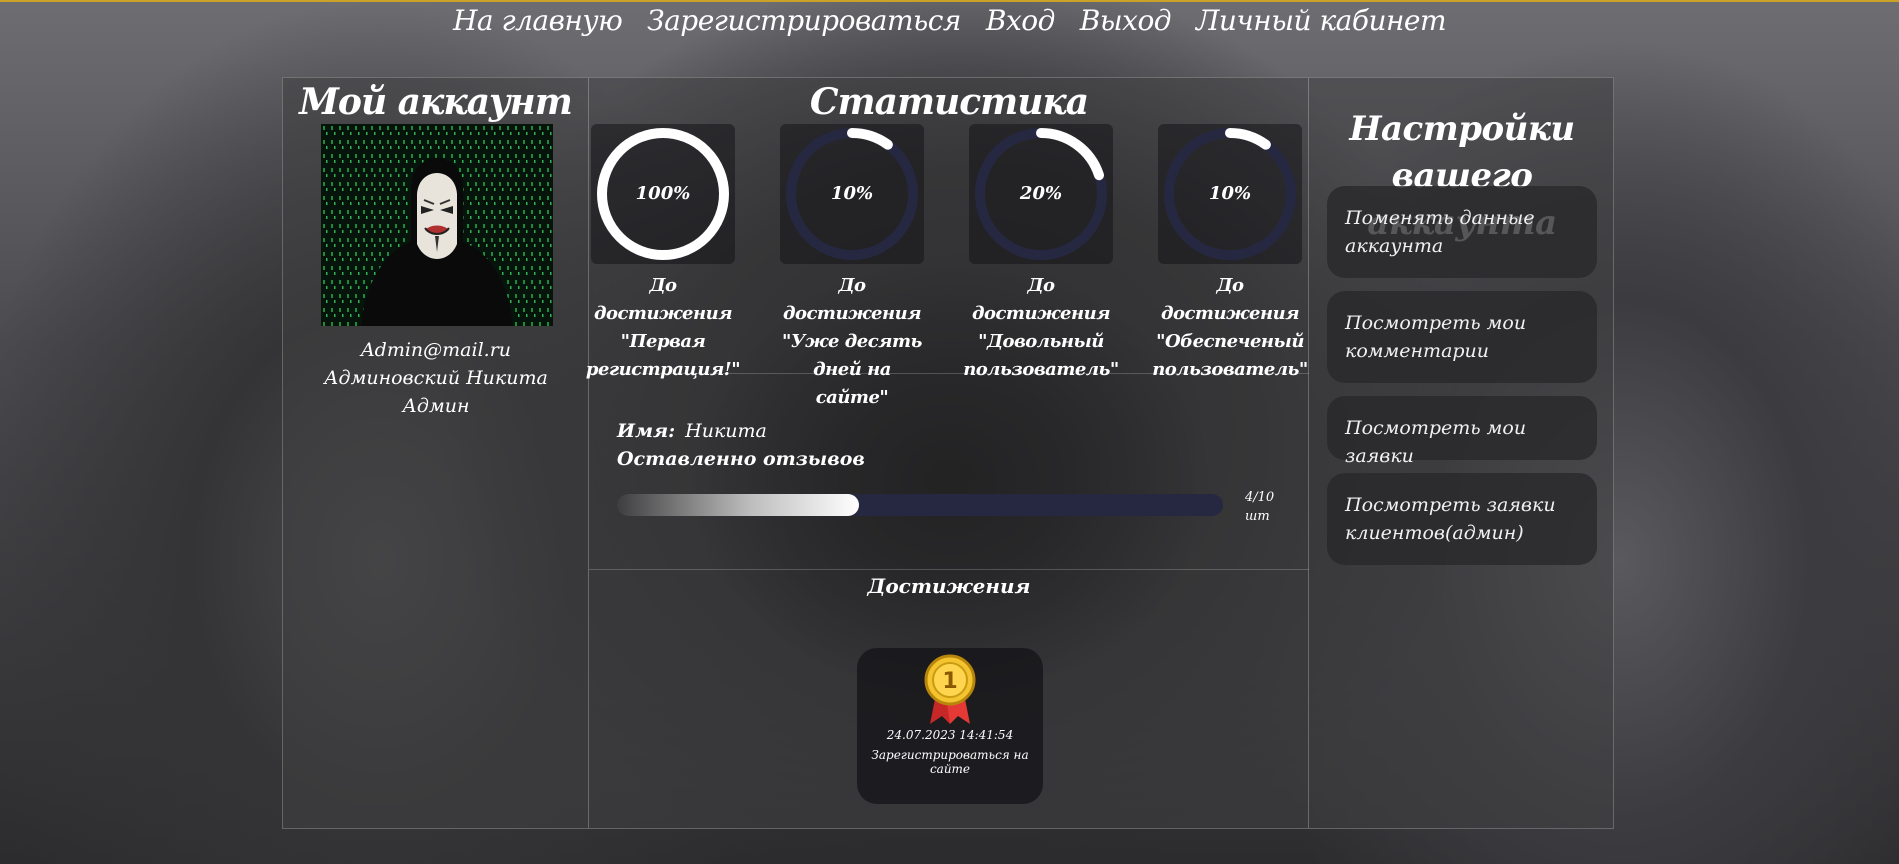 This screenshot has width=1899, height=864. I want to click on top-accent-line, so click(949, 1).